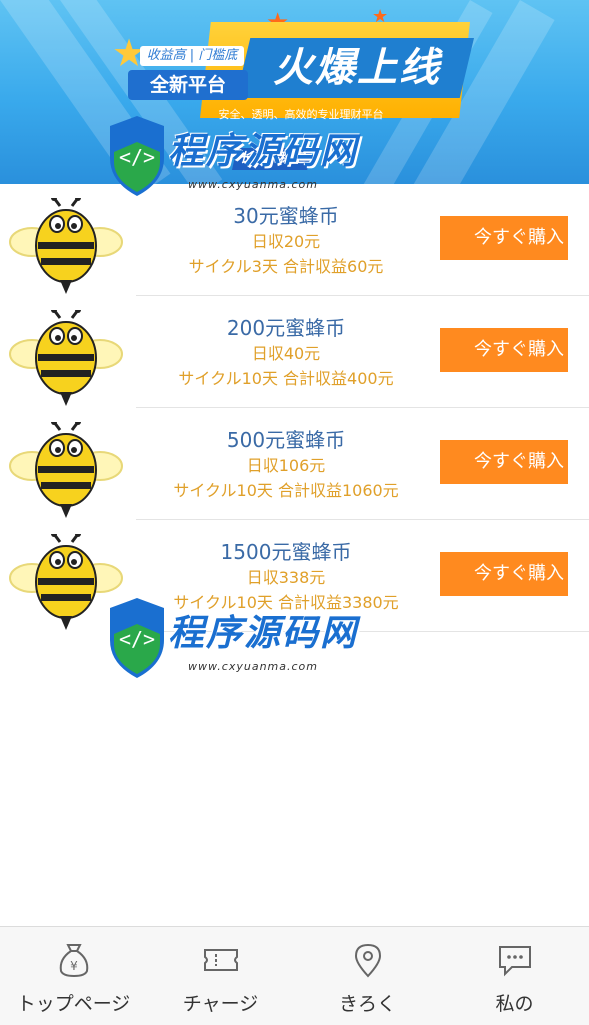 The width and height of the screenshot is (589, 1025). I want to click on tab-label: きろく, so click(367, 1004).